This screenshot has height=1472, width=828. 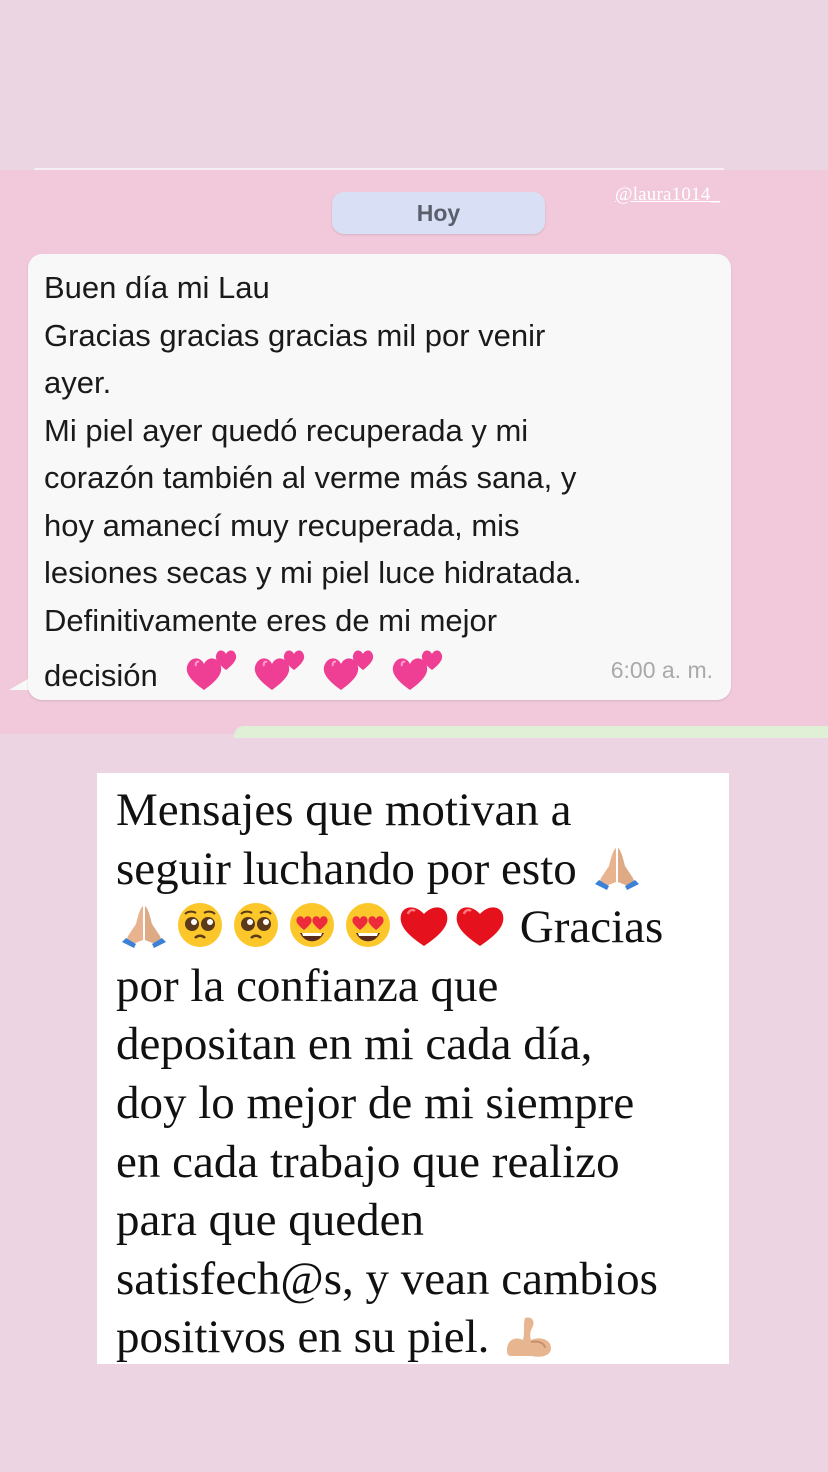 What do you see at coordinates (282, 525) in the screenshot?
I see `message-line: hoy amanecí muy recuperada, mis` at bounding box center [282, 525].